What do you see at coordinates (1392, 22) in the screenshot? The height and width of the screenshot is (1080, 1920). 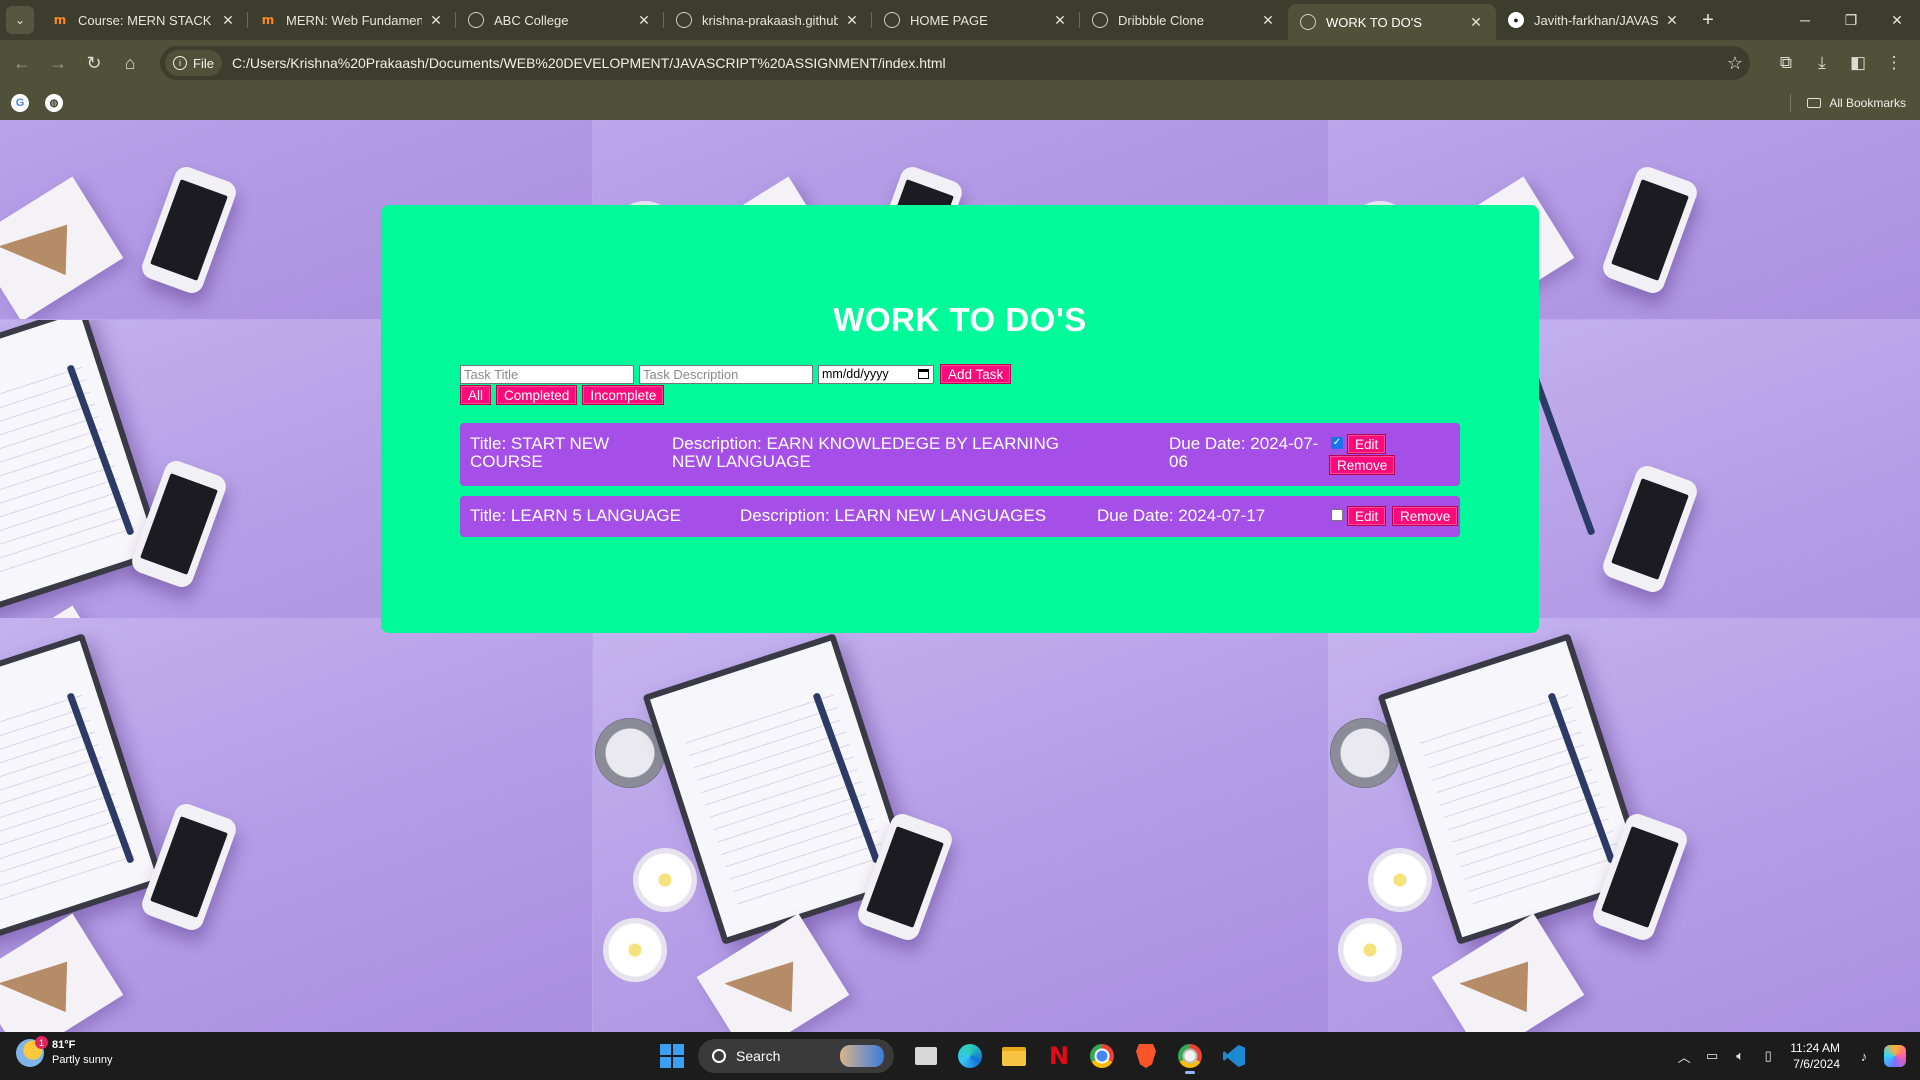 I see `browser-tab-active: WORK TO DO'S ✕` at bounding box center [1392, 22].